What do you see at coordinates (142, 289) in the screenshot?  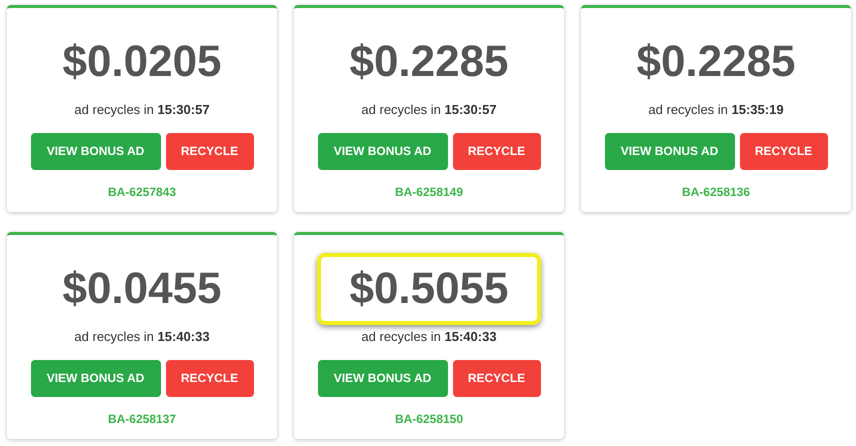 I see `price: $0.0455` at bounding box center [142, 289].